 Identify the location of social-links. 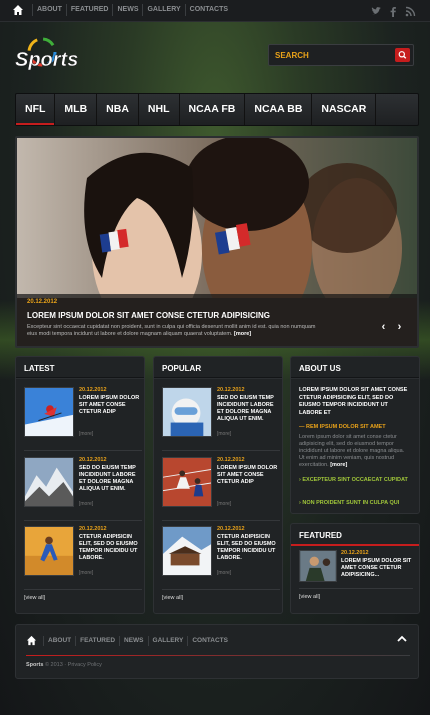
(393, 10).